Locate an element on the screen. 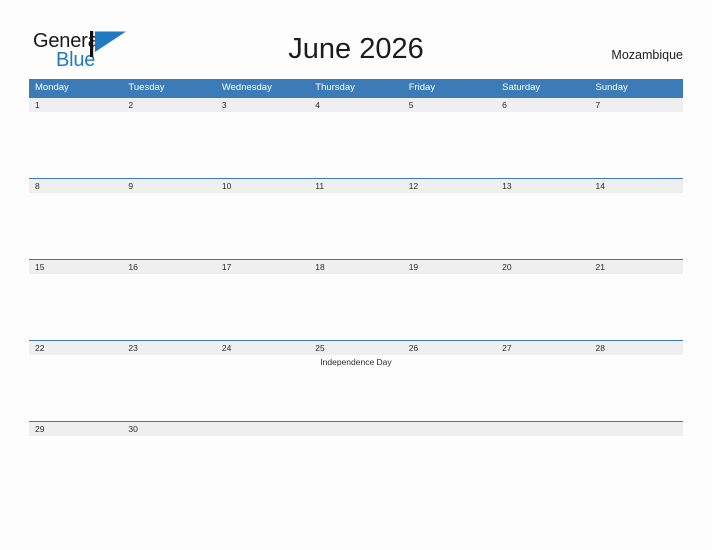  day-cell-holiday: Independence Day is located at coordinates (355, 388).